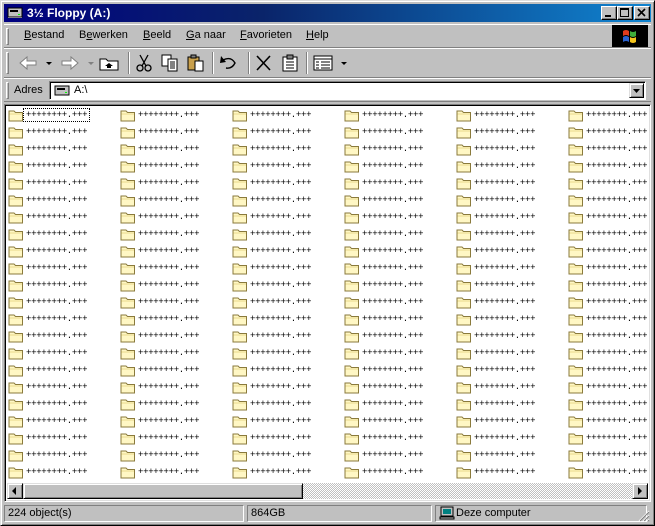  Describe the element at coordinates (163, 491) in the screenshot. I see `scrollbar-thumb` at that location.